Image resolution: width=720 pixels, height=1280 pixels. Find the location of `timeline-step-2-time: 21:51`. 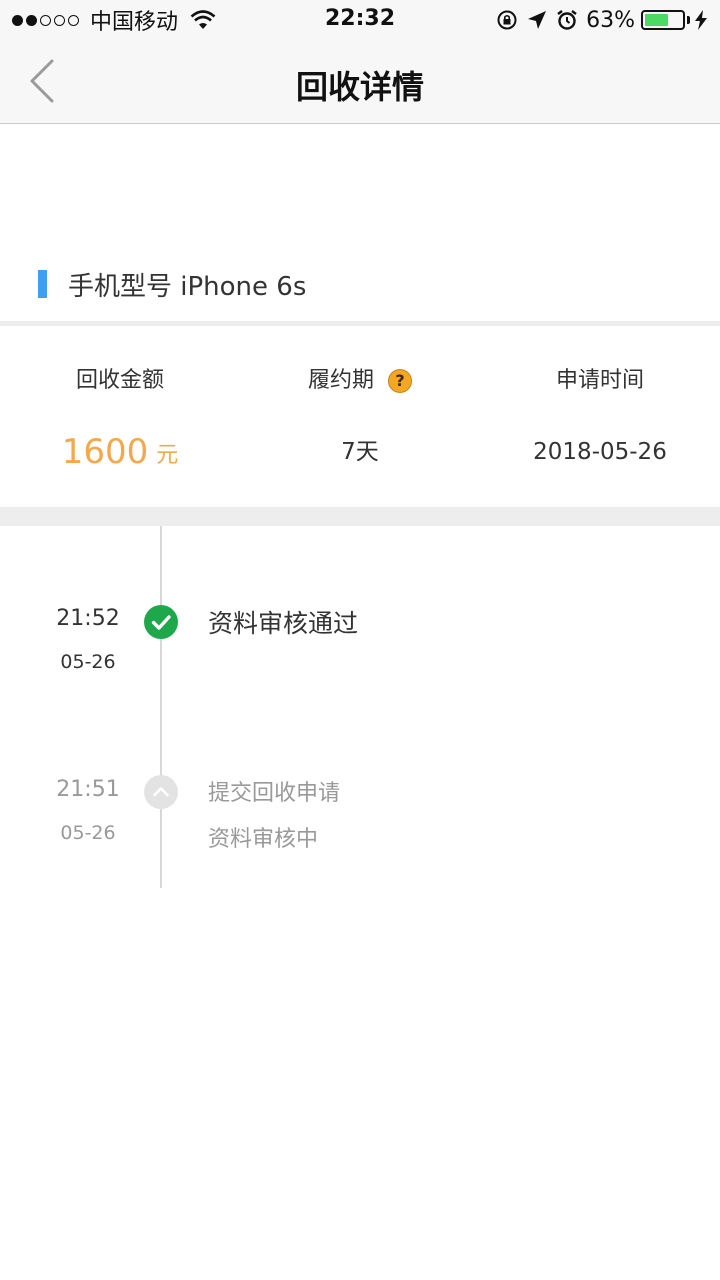

timeline-step-2-time: 21:51 is located at coordinates (88, 789).